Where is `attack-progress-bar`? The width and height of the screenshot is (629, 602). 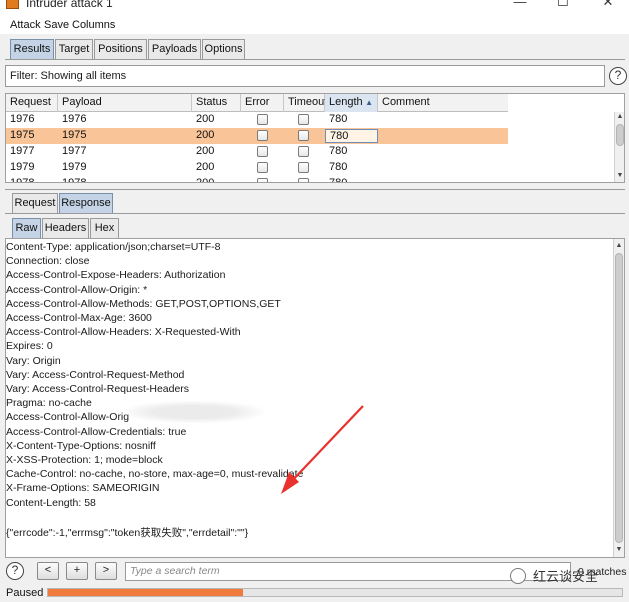 attack-progress-bar is located at coordinates (335, 592).